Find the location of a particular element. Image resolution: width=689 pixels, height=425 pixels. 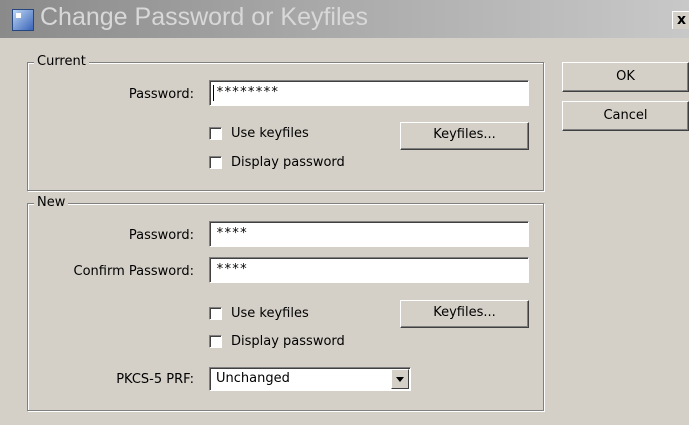

text-caret is located at coordinates (213, 93).